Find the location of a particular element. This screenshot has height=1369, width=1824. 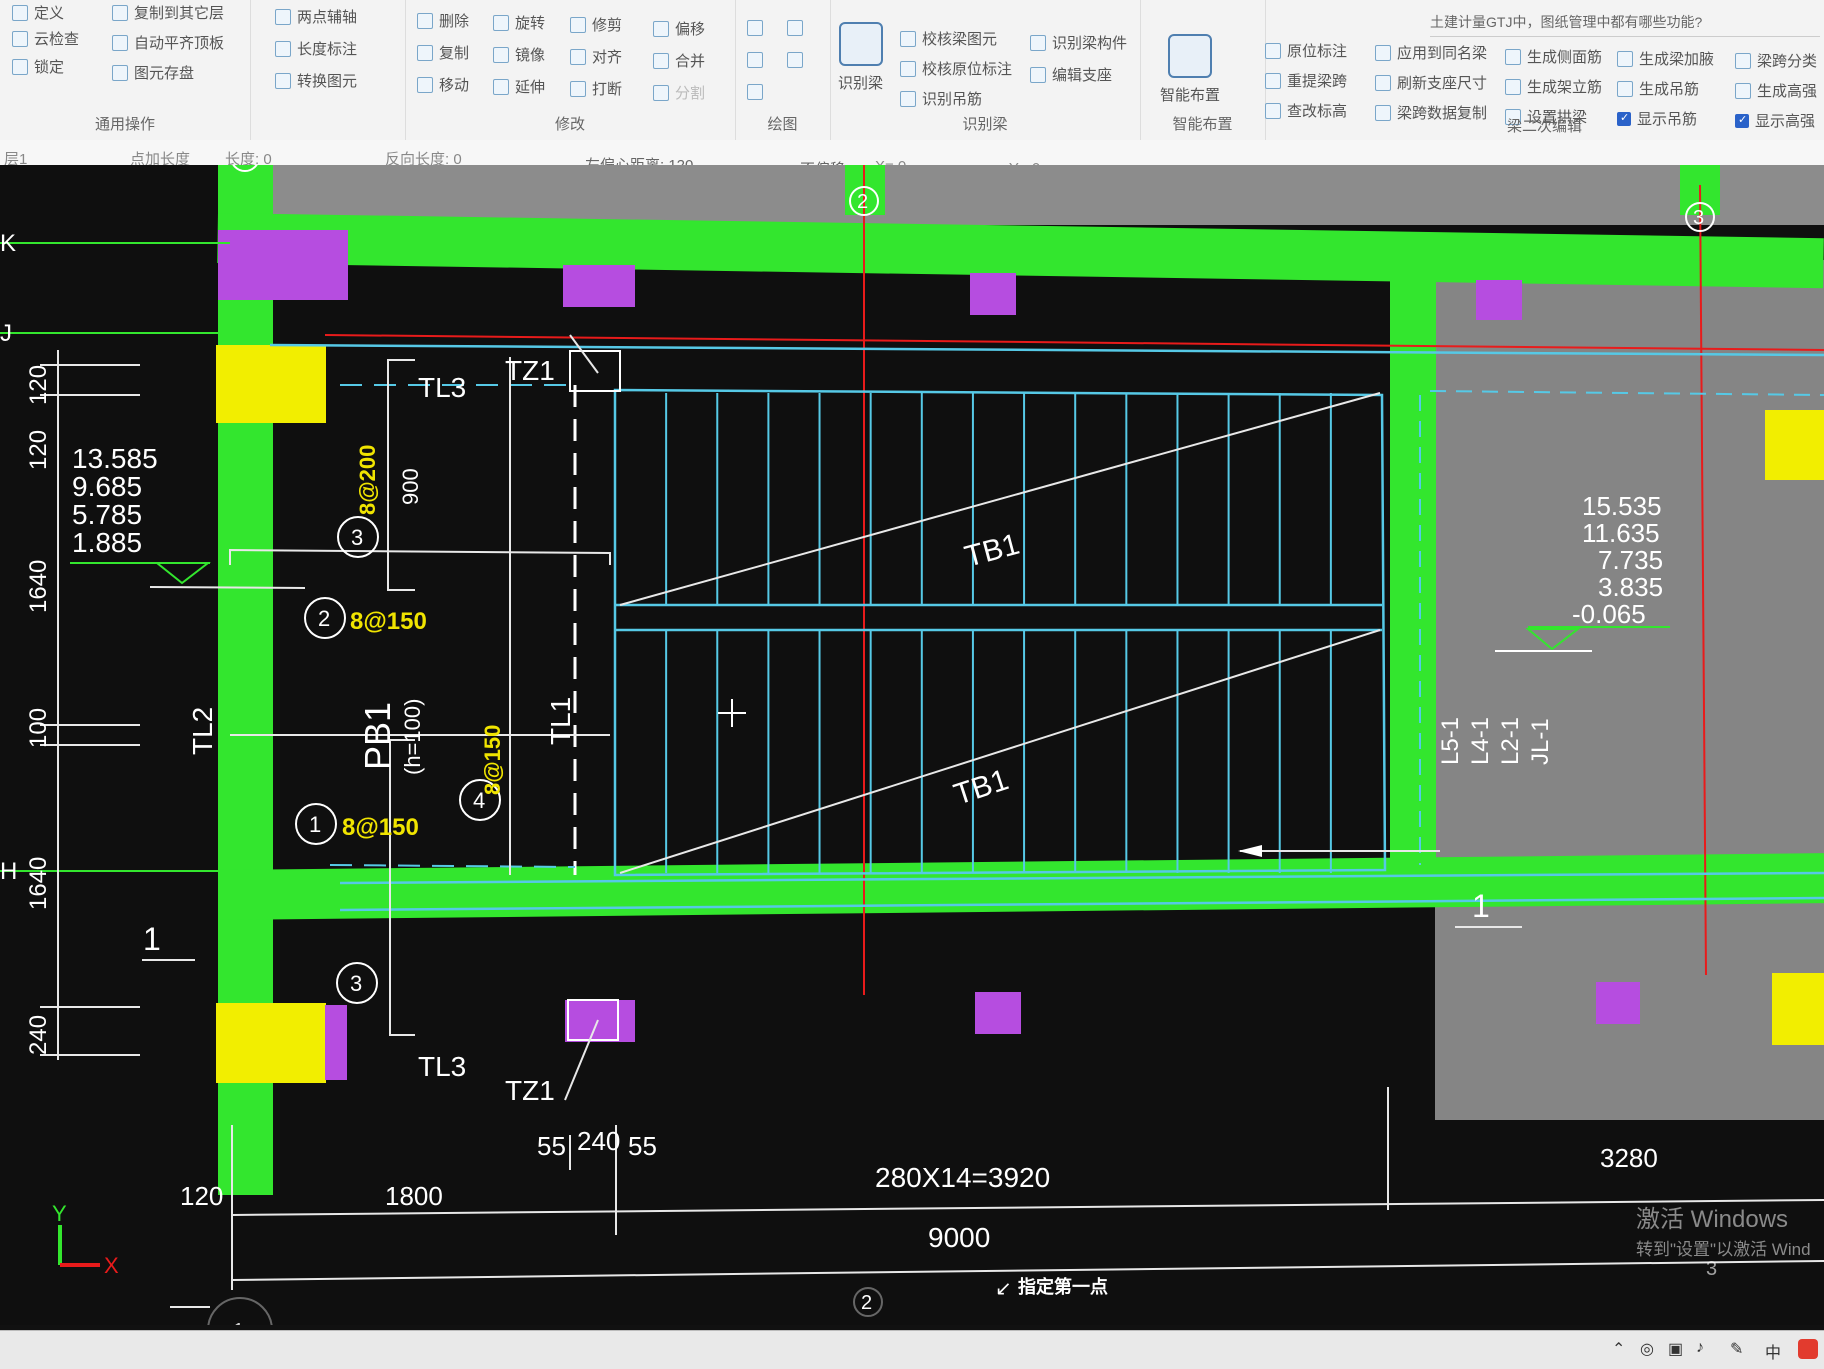

re-extract-span-button: 重提梁跨 is located at coordinates (1306, 80).